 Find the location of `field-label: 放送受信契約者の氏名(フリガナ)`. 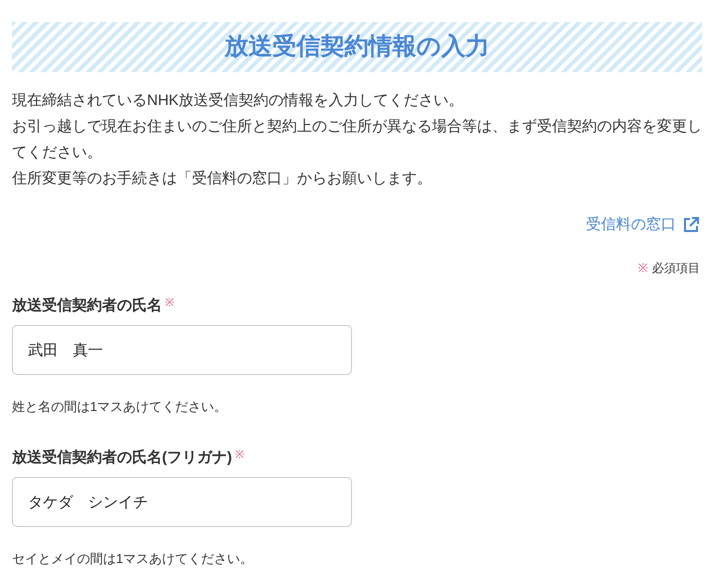

field-label: 放送受信契約者の氏名(フリガナ) is located at coordinates (122, 458).